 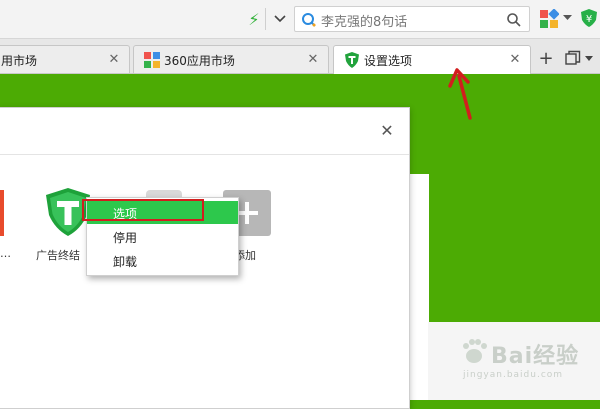 I want to click on menu-item-disable: 停用, so click(x=162, y=236).